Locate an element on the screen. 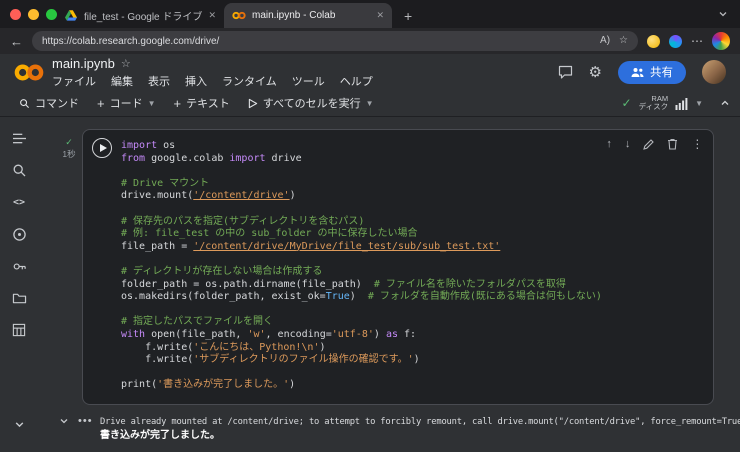 The height and width of the screenshot is (452, 740). code-line: # 指定したパスでファイルを開く is located at coordinates (413, 322).